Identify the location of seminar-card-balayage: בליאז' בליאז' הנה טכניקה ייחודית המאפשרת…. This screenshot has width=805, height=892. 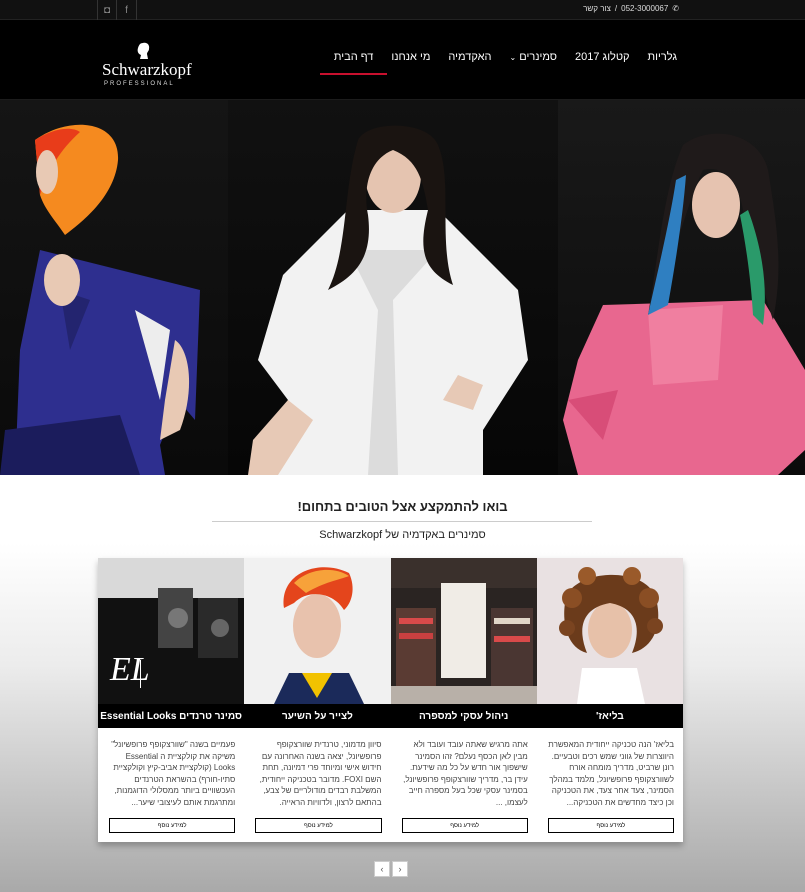
(609, 700).